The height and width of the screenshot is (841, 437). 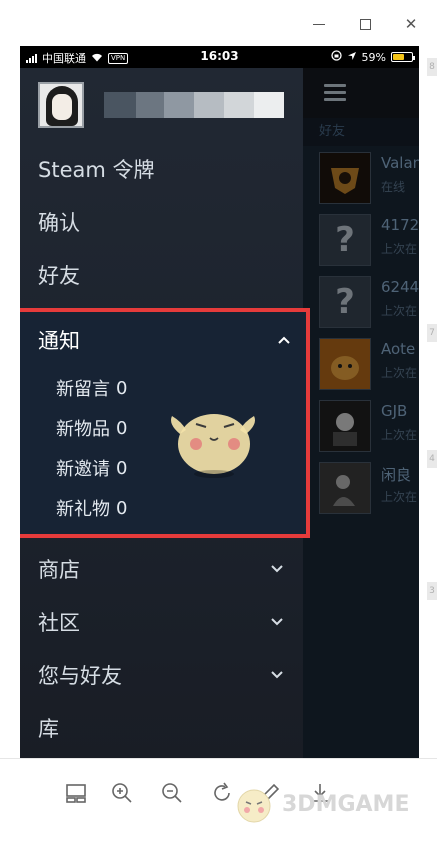 What do you see at coordinates (219, 57) in the screenshot?
I see `status-bar: 中国联通 VPN 16:03 59%` at bounding box center [219, 57].